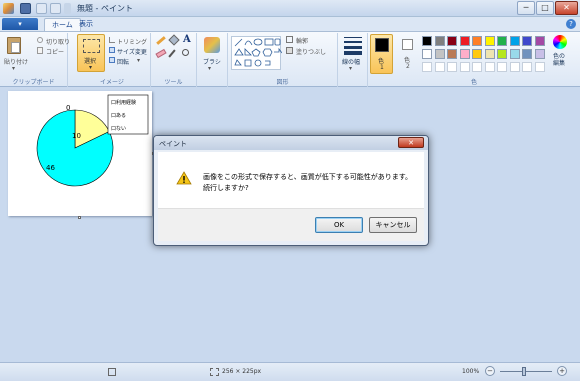 Image resolution: width=580 pixels, height=381 pixels. What do you see at coordinates (291, 224) in the screenshot?
I see `dialog-footer: OK キャンセル` at bounding box center [291, 224].